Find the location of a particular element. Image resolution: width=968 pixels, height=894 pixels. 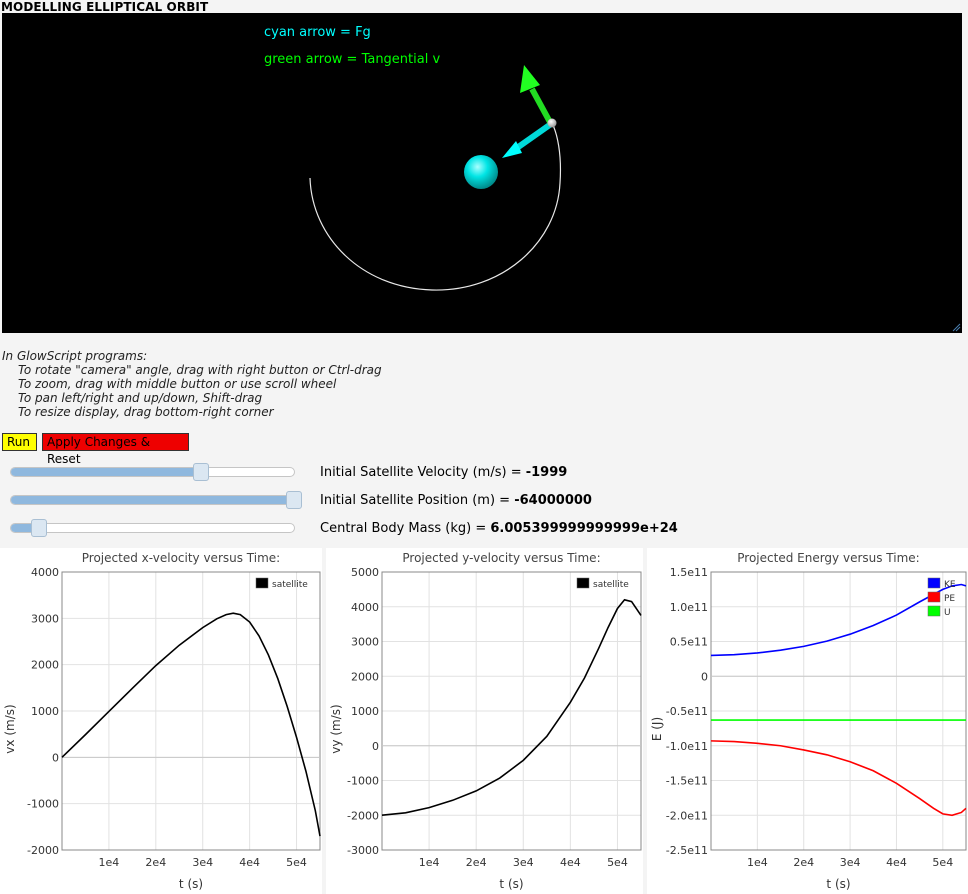

position-slider-fill is located at coordinates (152, 500).